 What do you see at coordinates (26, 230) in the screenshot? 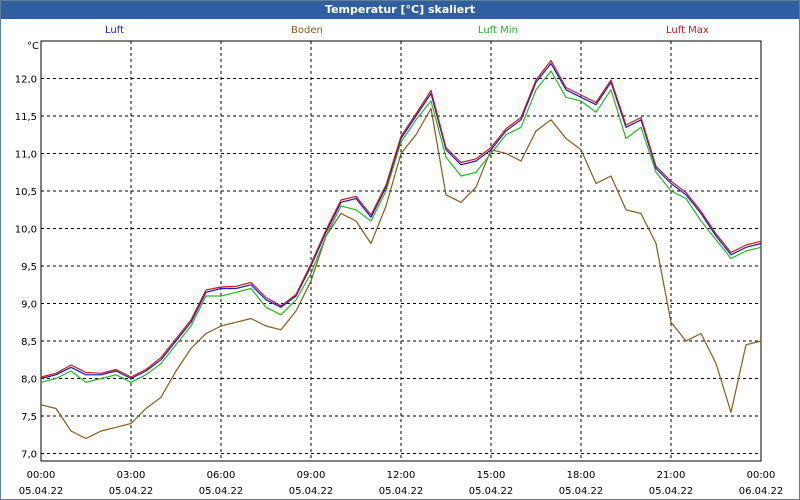
I see `y-tick-label: 10,0` at bounding box center [26, 230].